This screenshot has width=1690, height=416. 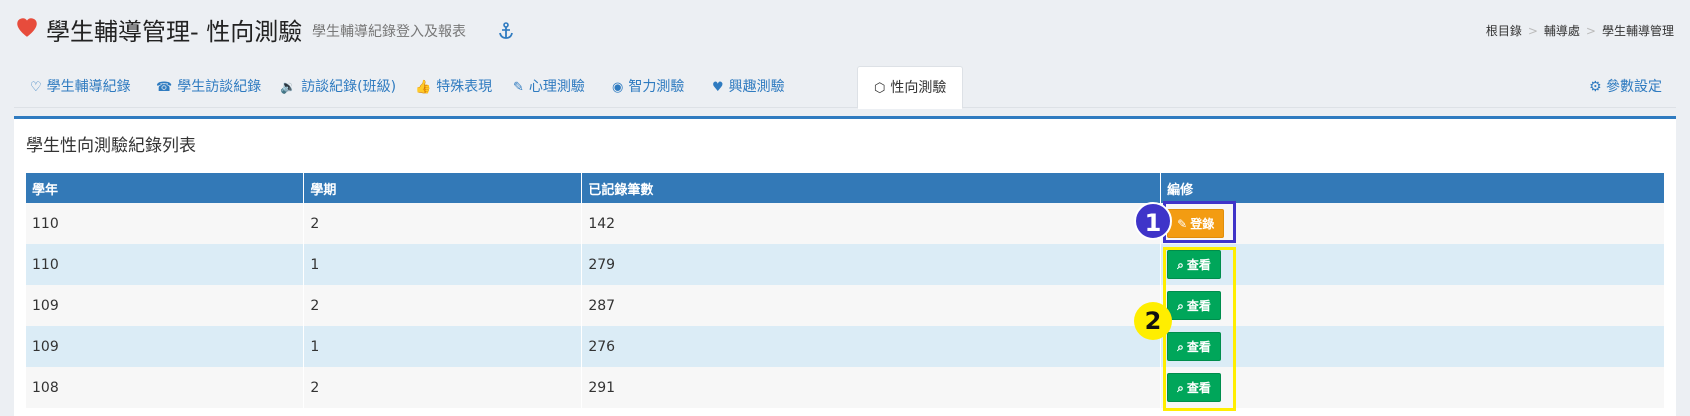 I want to click on heartbeat-icon: ♥, so click(x=718, y=87).